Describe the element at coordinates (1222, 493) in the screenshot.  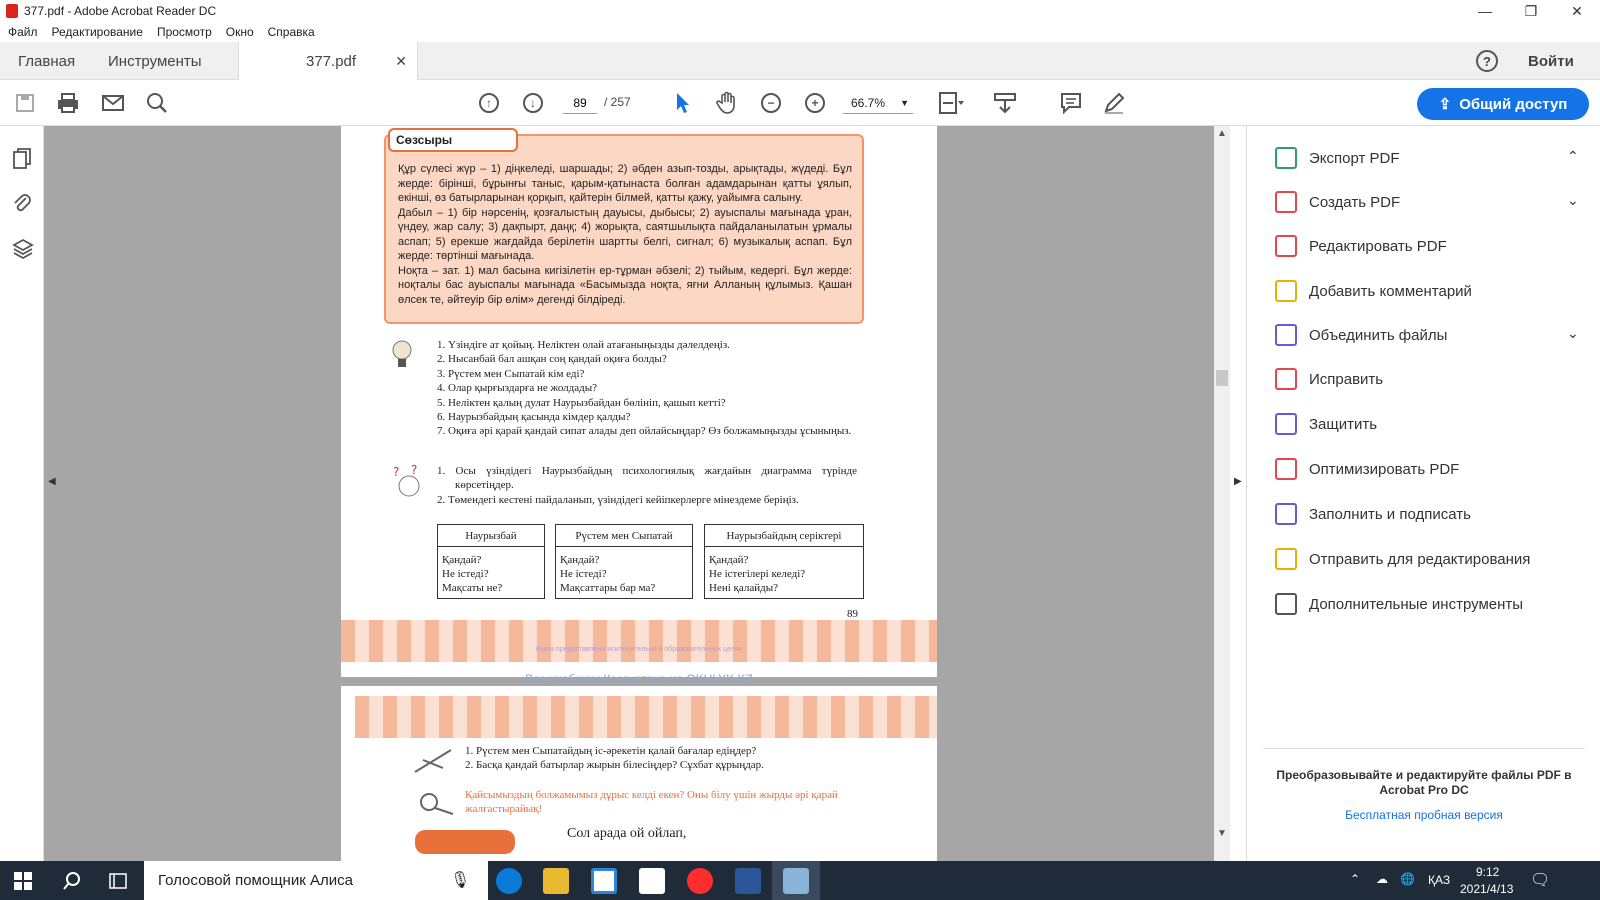
I see `vertical-scrollbar: ▲ ▼` at that location.